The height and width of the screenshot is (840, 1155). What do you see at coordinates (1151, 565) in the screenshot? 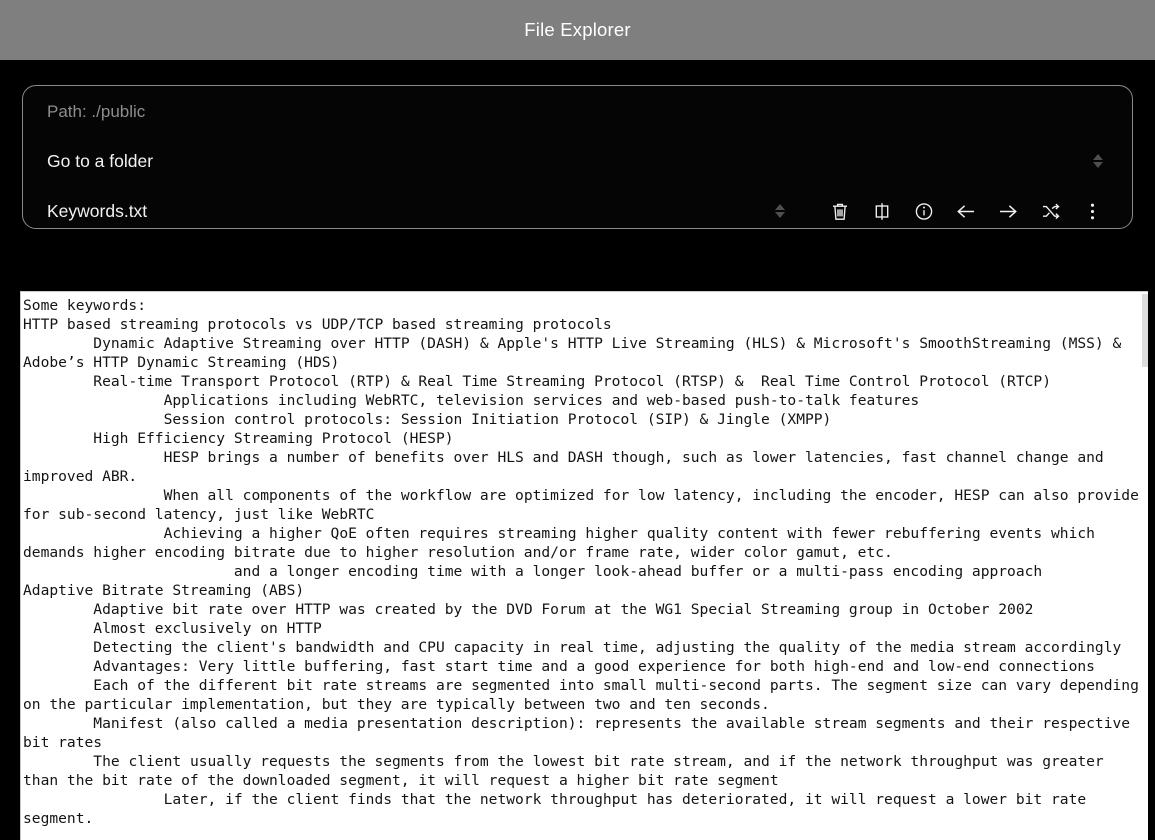
I see `viewer-right-gap` at bounding box center [1151, 565].